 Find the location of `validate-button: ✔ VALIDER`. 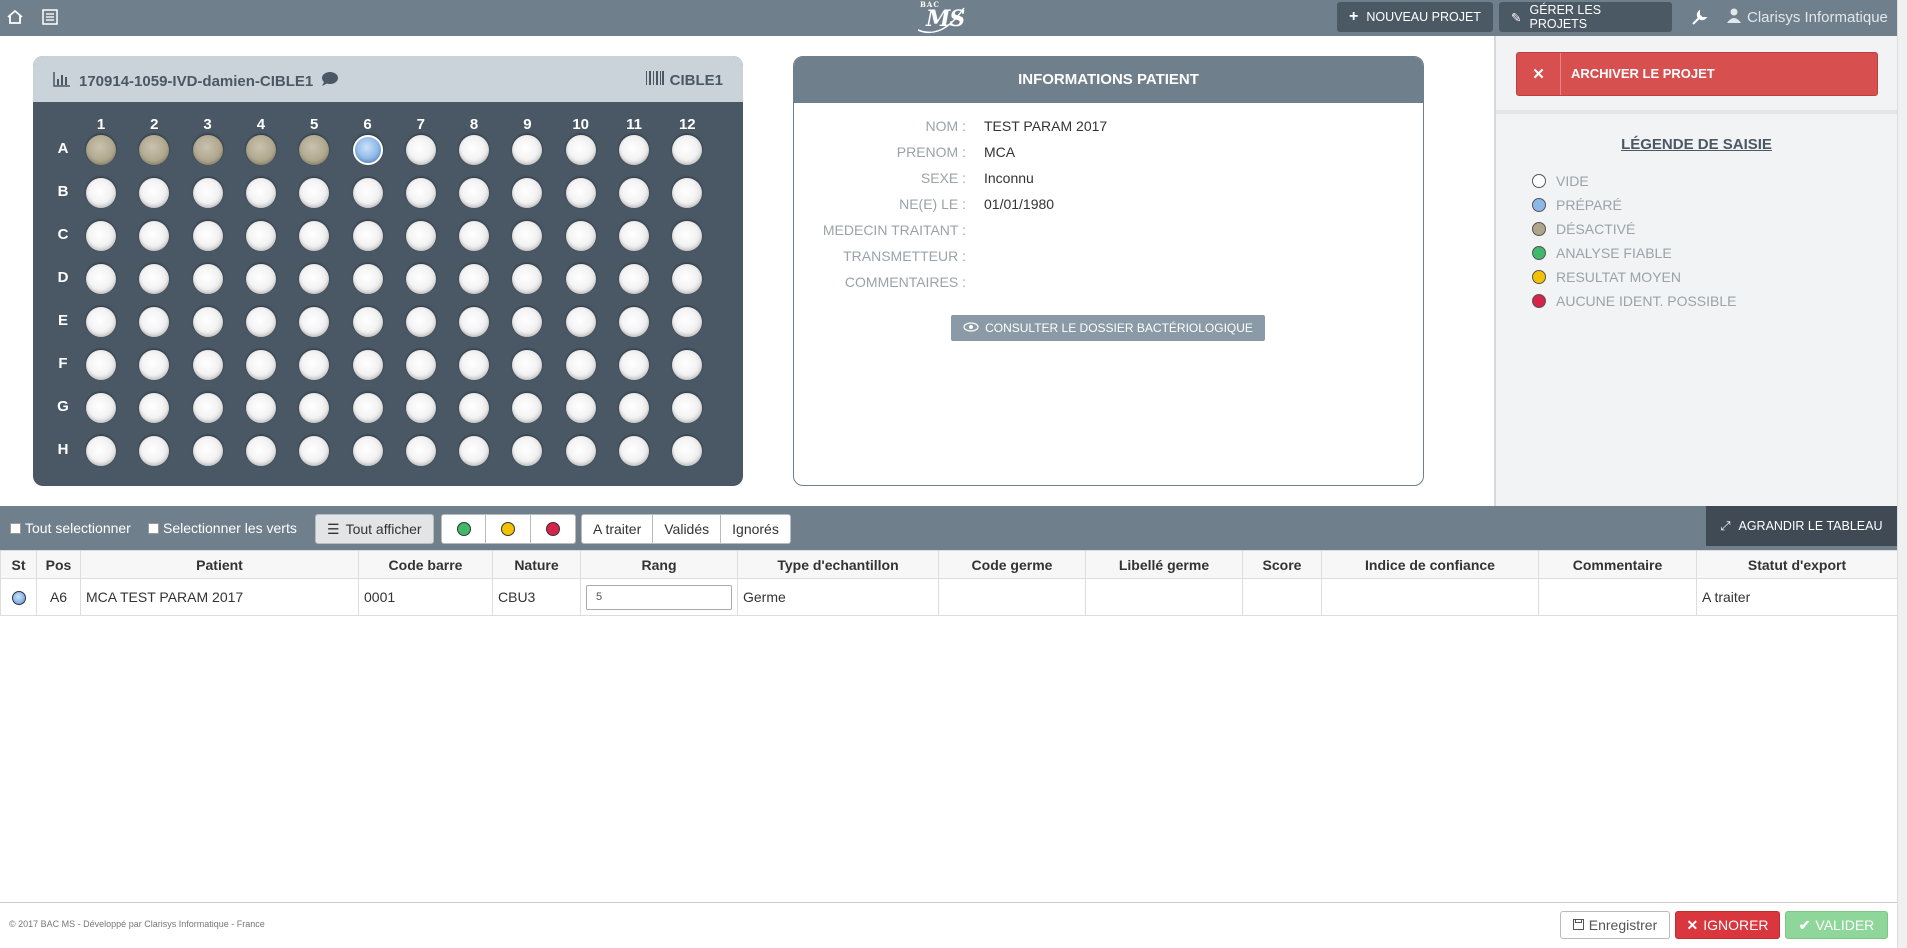

validate-button: ✔ VALIDER is located at coordinates (1836, 925).